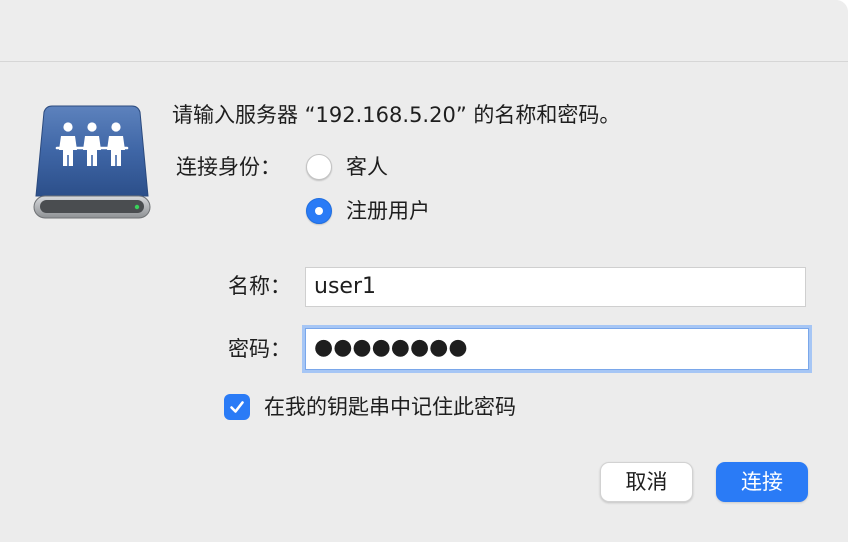 Image resolution: width=848 pixels, height=542 pixels. I want to click on checkmark-icon, so click(237, 407).